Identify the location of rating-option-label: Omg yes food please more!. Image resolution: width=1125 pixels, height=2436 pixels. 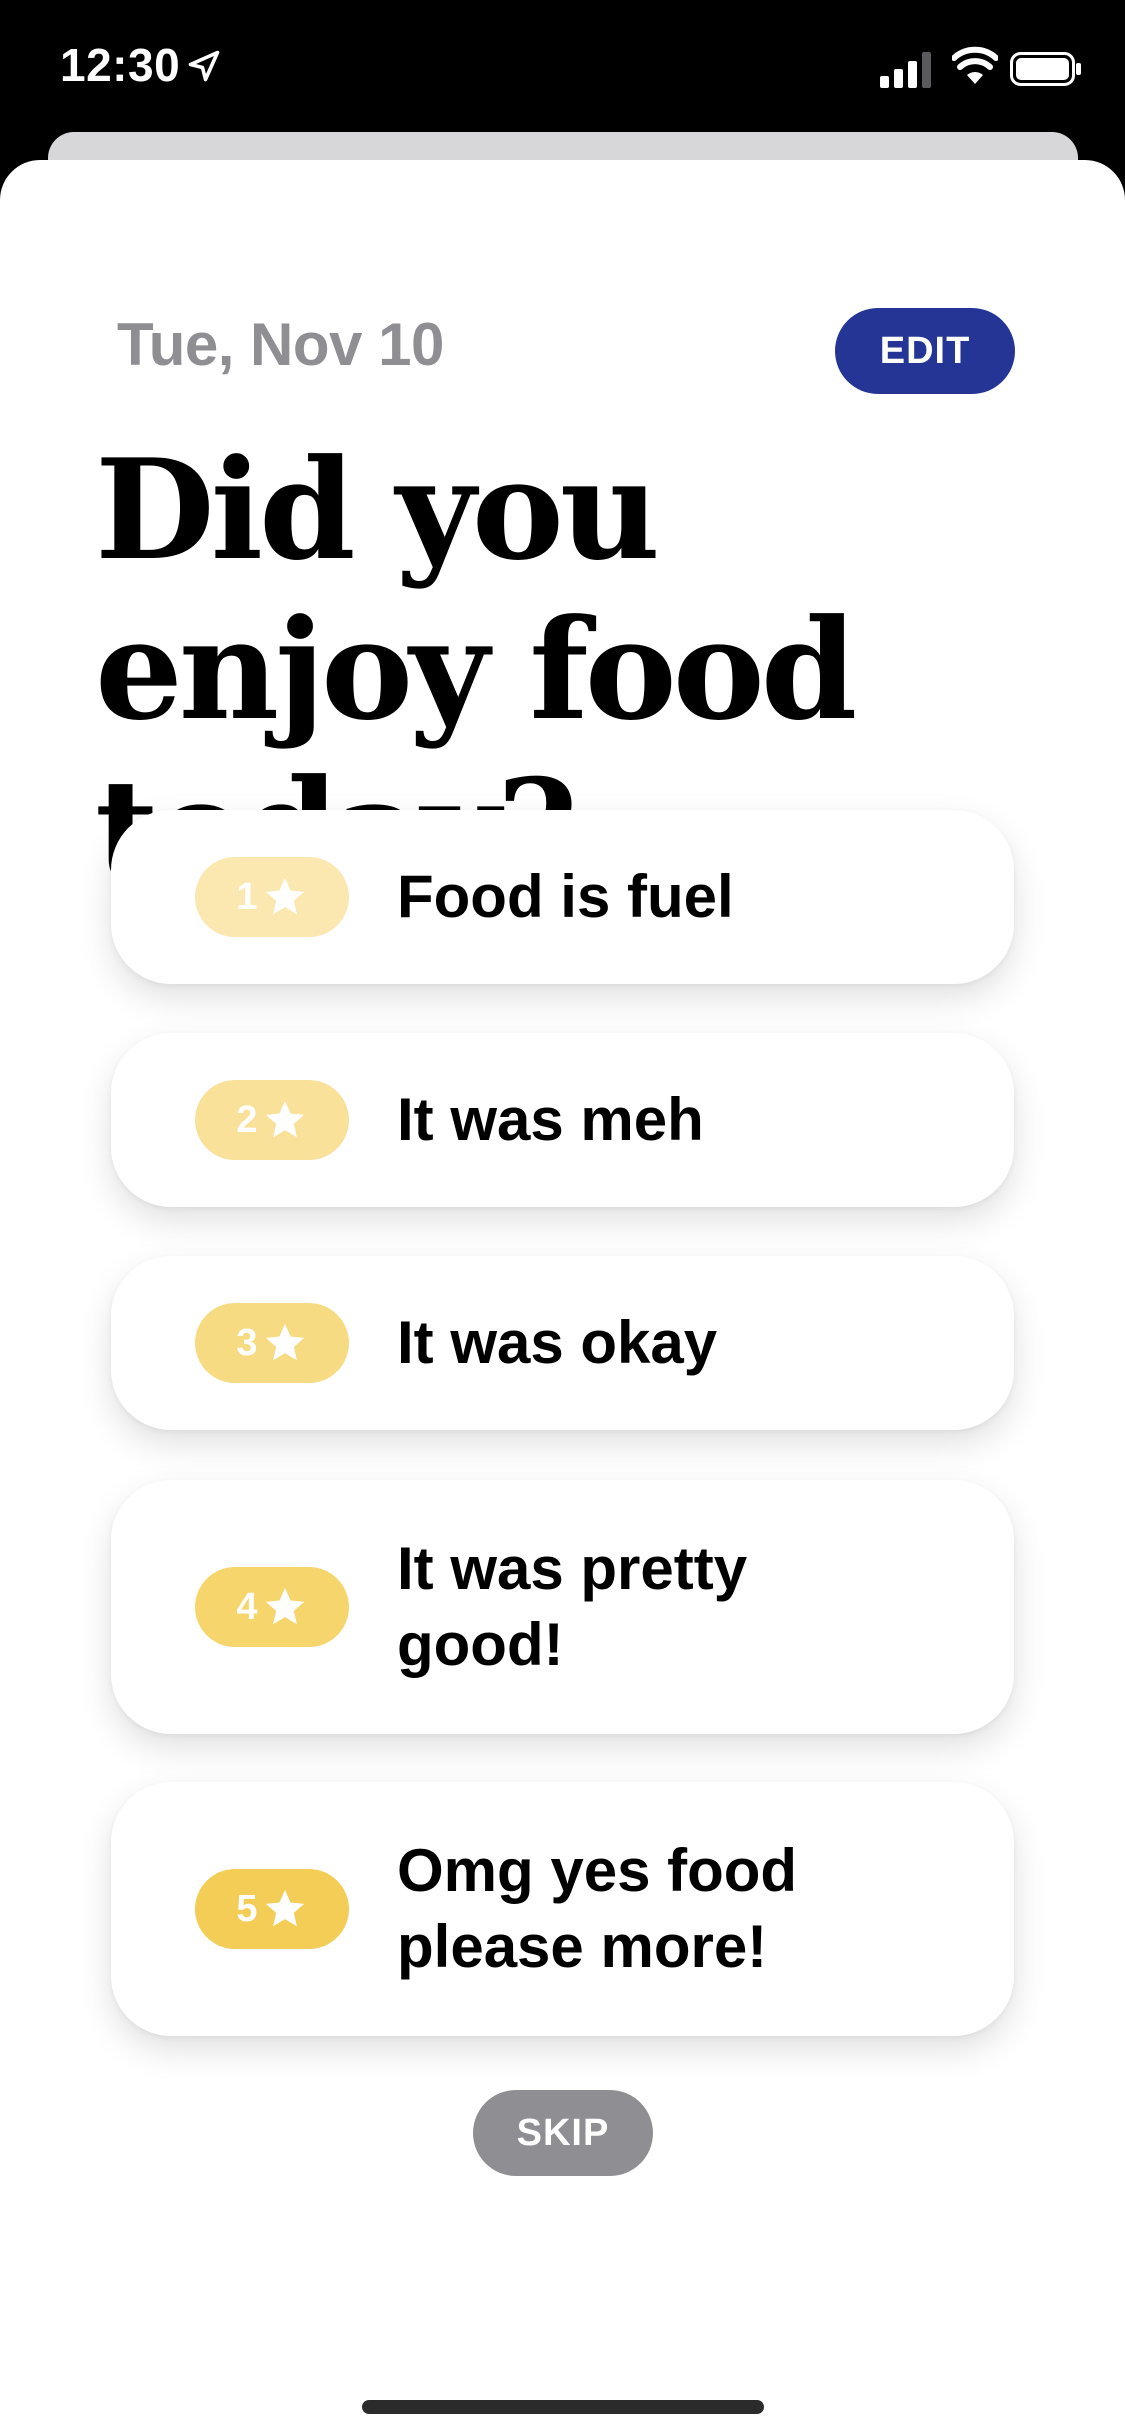
(597, 1908).